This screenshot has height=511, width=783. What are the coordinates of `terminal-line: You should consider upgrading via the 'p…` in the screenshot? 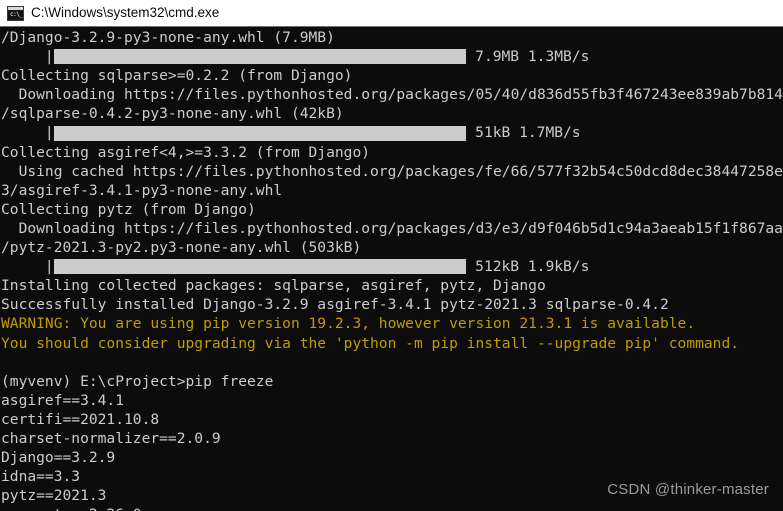 It's located at (370, 343).